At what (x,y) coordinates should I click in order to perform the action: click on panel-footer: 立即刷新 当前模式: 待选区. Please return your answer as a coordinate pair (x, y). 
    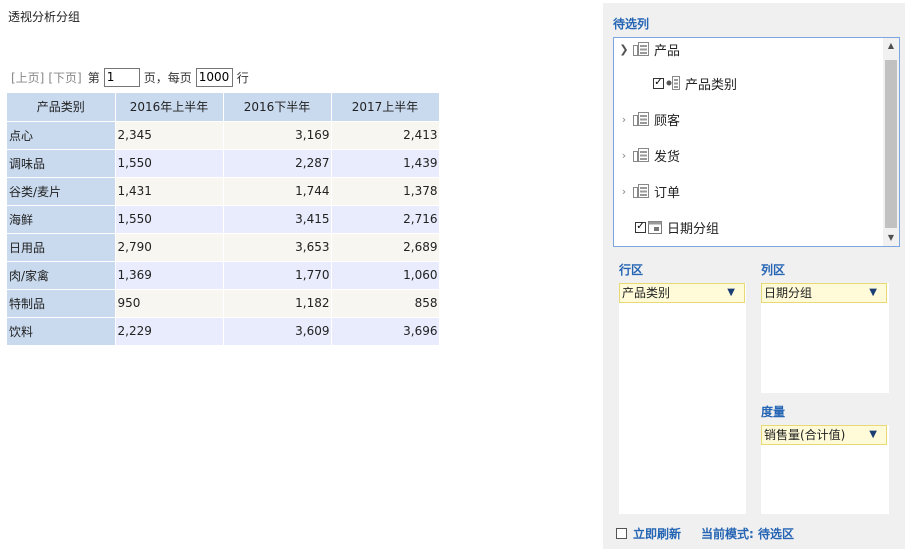
    Looking at the image, I should click on (705, 533).